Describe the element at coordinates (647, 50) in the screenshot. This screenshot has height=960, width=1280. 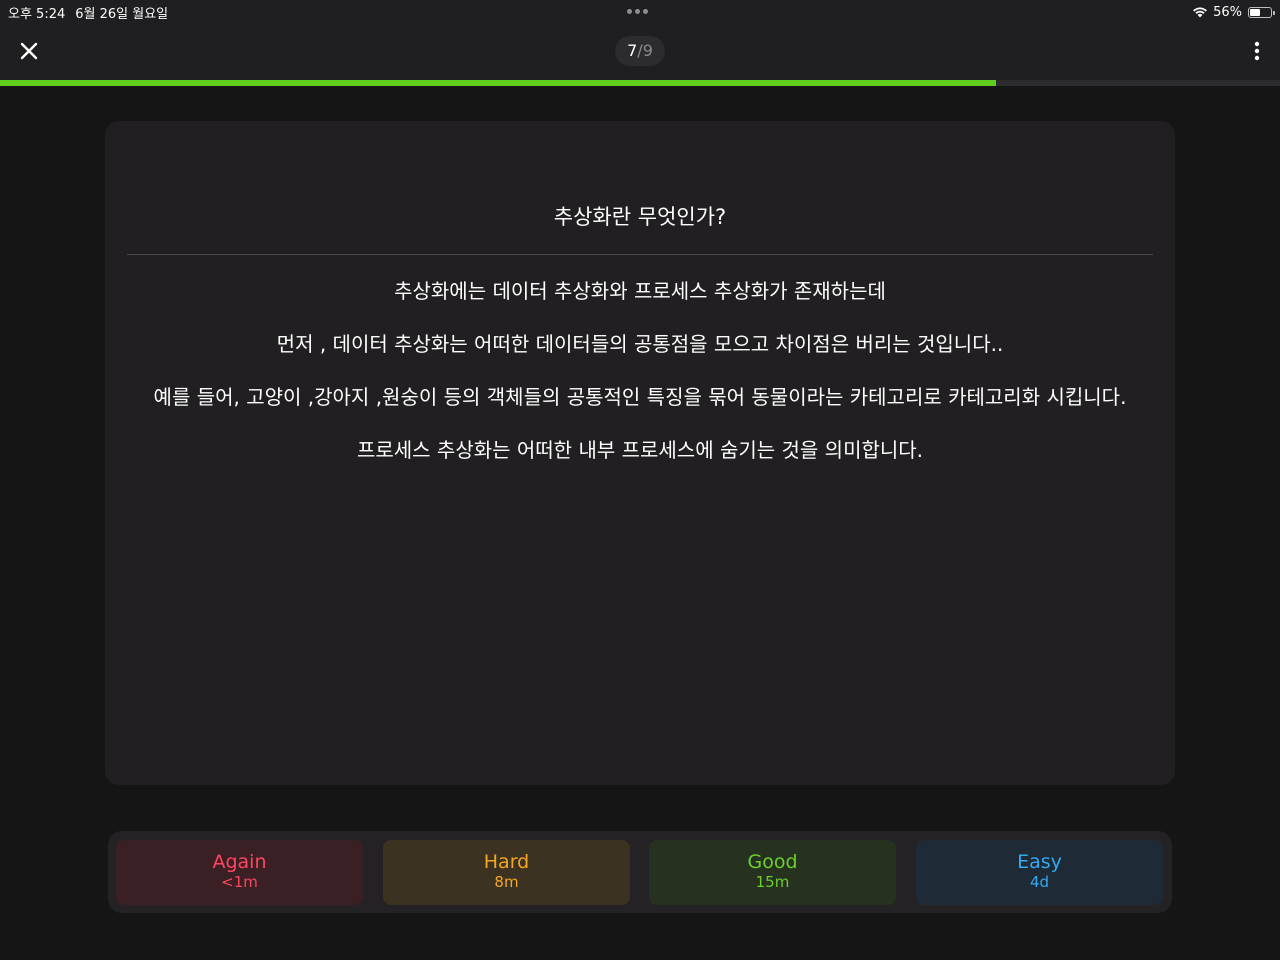
I see `counter-total: 9` at that location.